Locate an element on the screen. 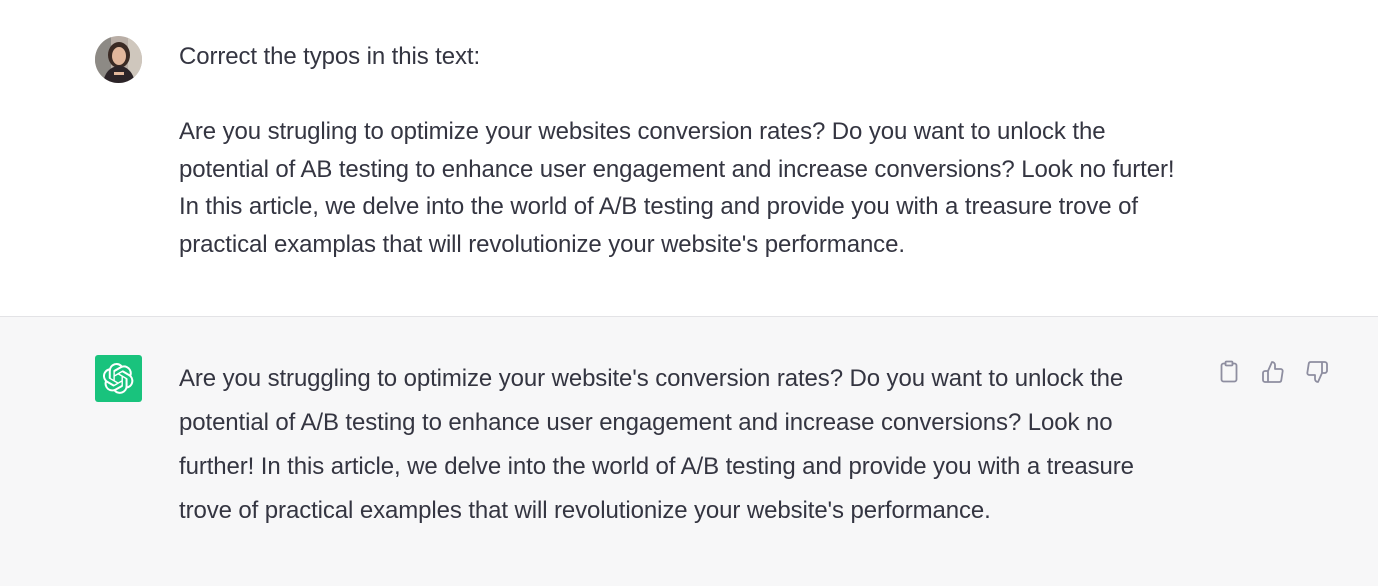 Image resolution: width=1378 pixels, height=586 pixels. thumbs-down-icon is located at coordinates (1317, 374).